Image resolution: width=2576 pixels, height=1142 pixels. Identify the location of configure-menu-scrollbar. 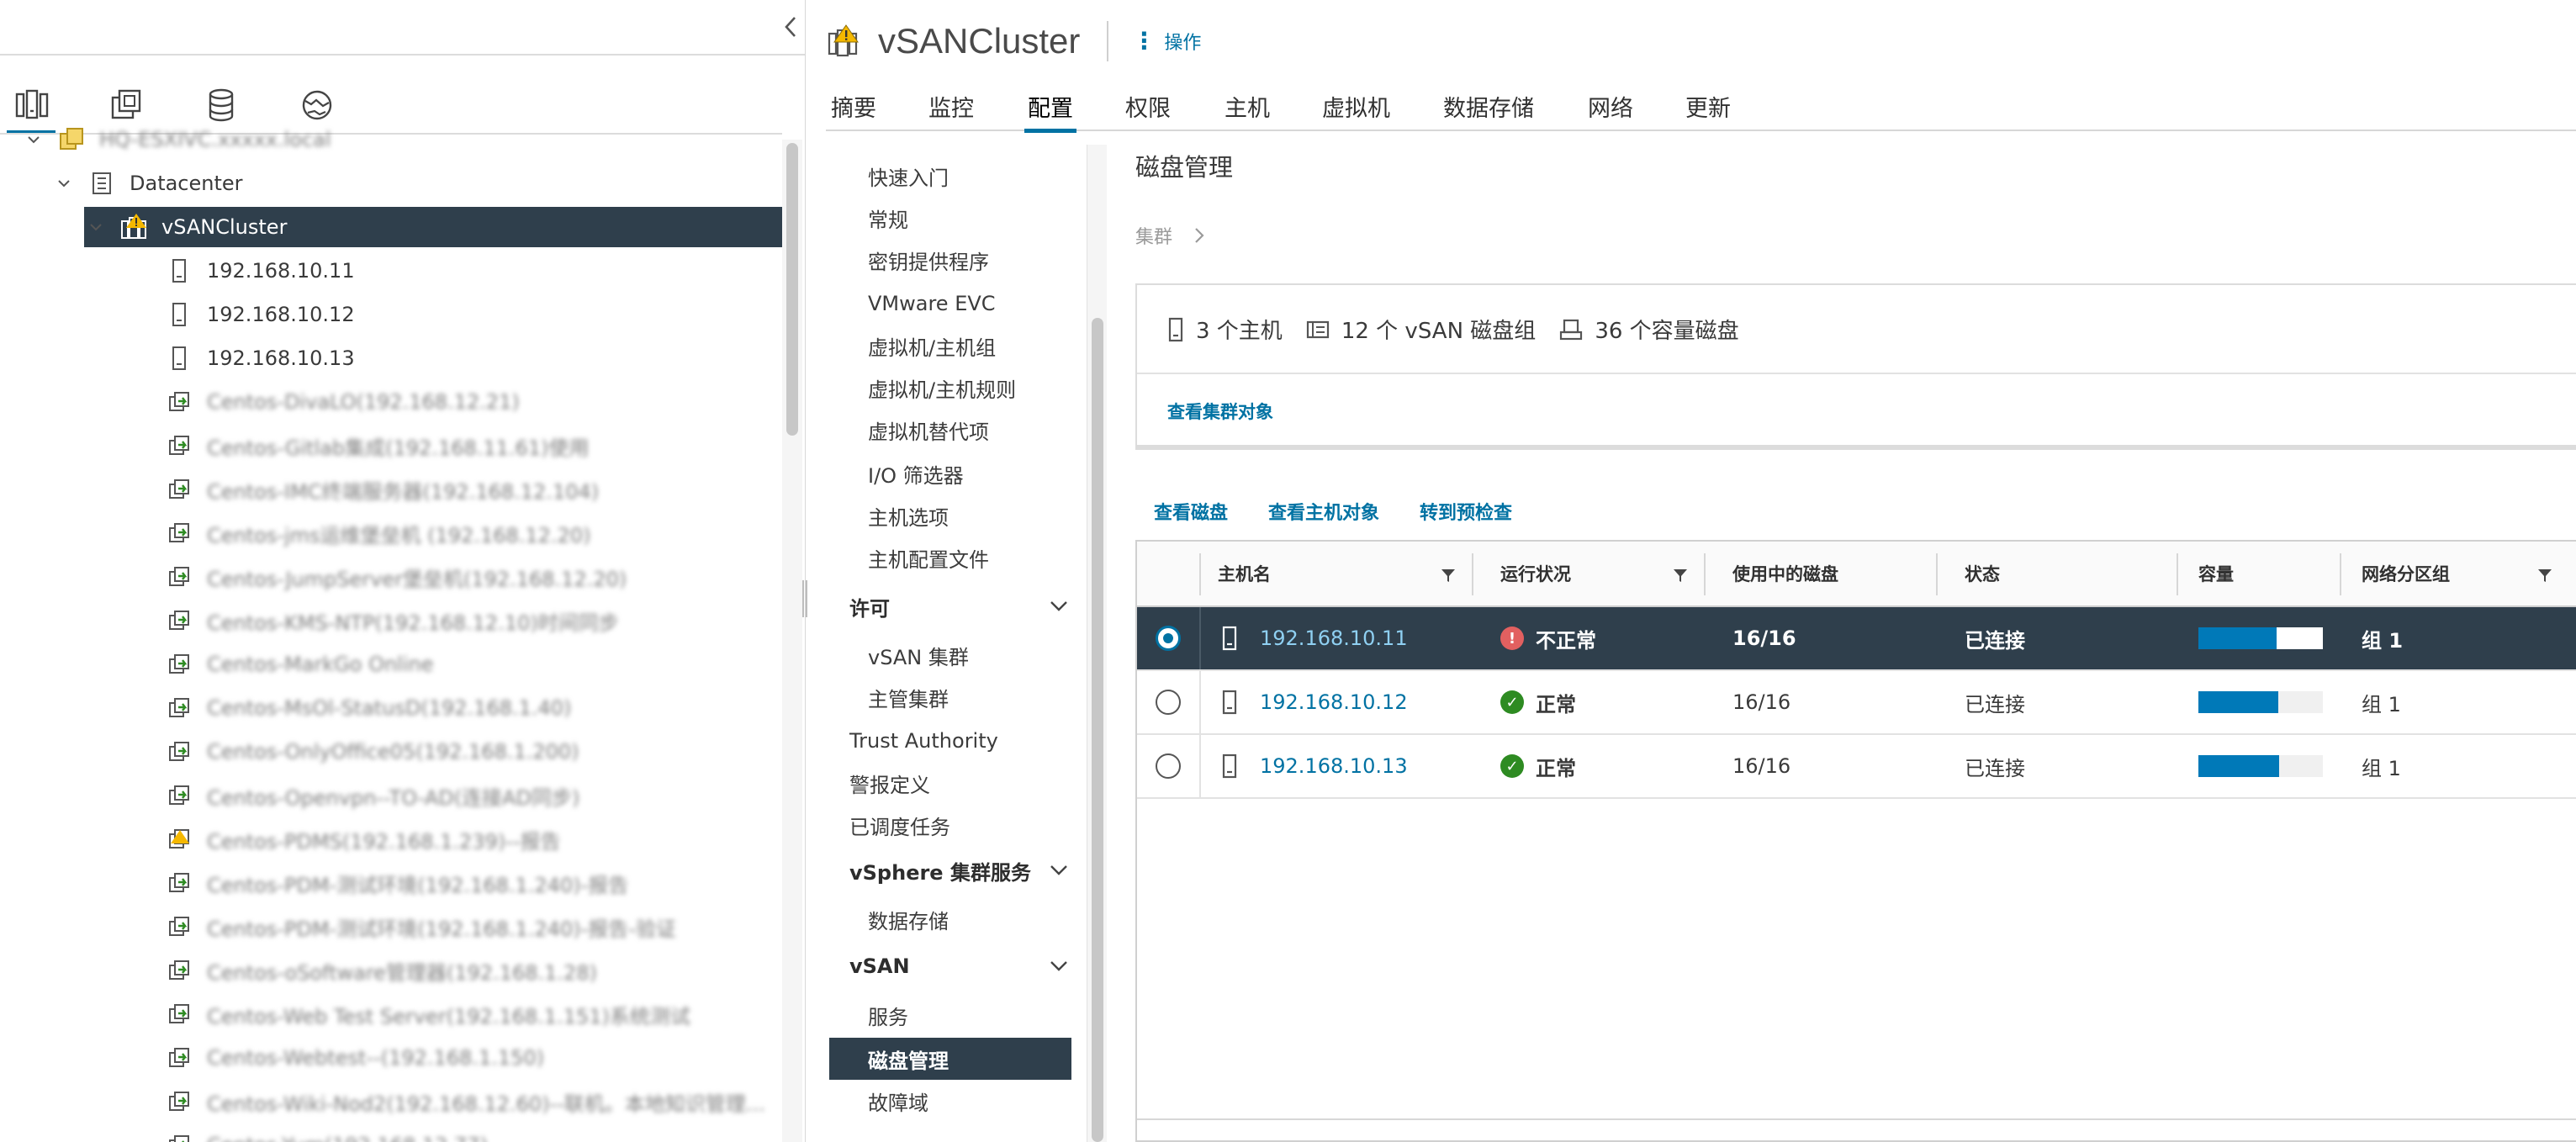
(1097, 643).